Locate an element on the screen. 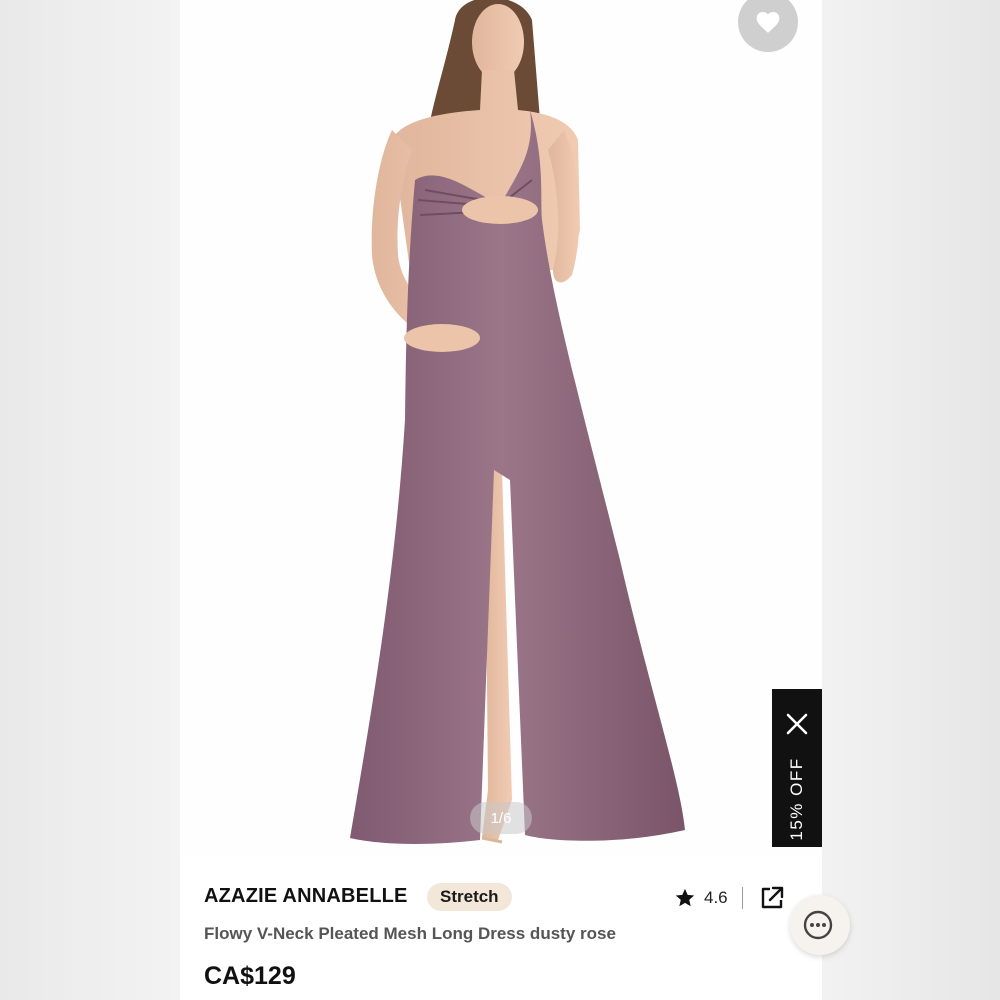 This screenshot has width=1000, height=1000. chat-button is located at coordinates (820, 925).